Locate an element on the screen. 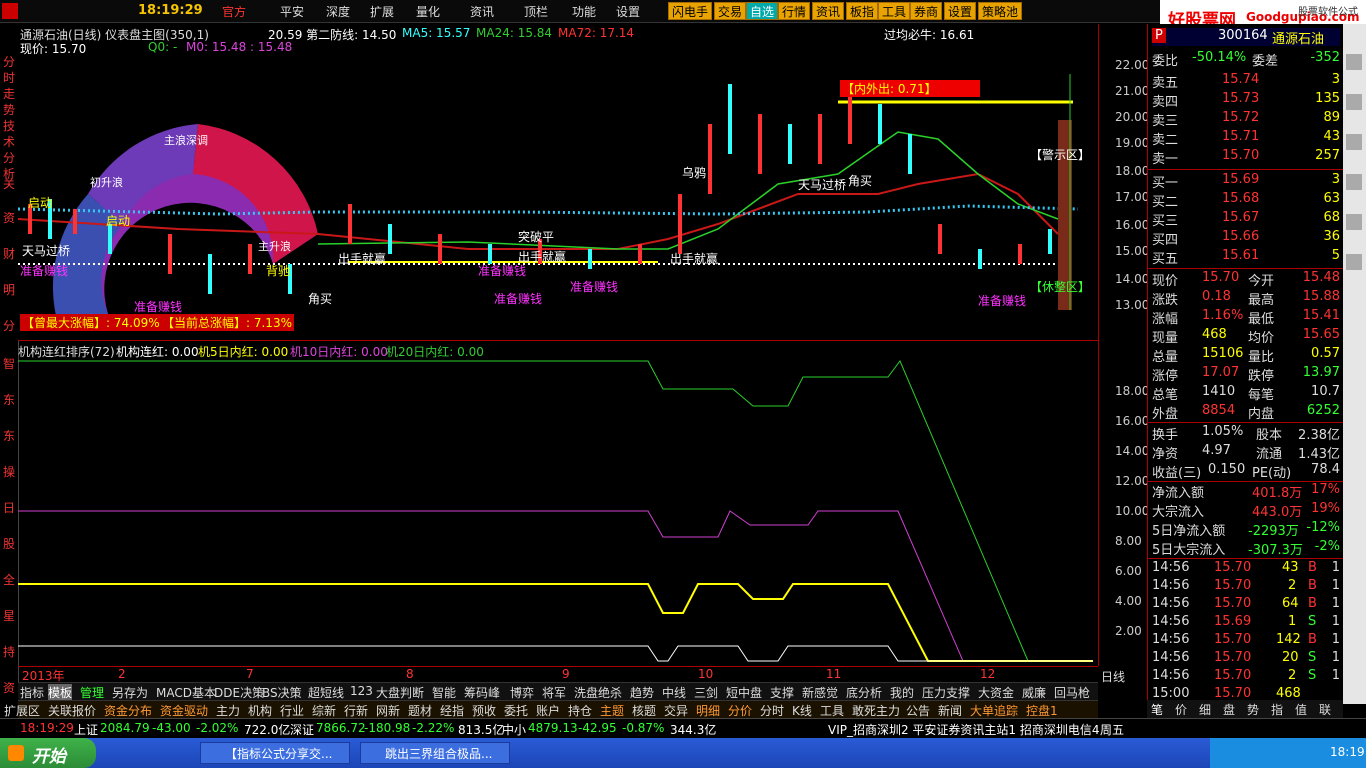 This screenshot has height=768, width=1366. tab-game: 博弈 is located at coordinates (522, 692).